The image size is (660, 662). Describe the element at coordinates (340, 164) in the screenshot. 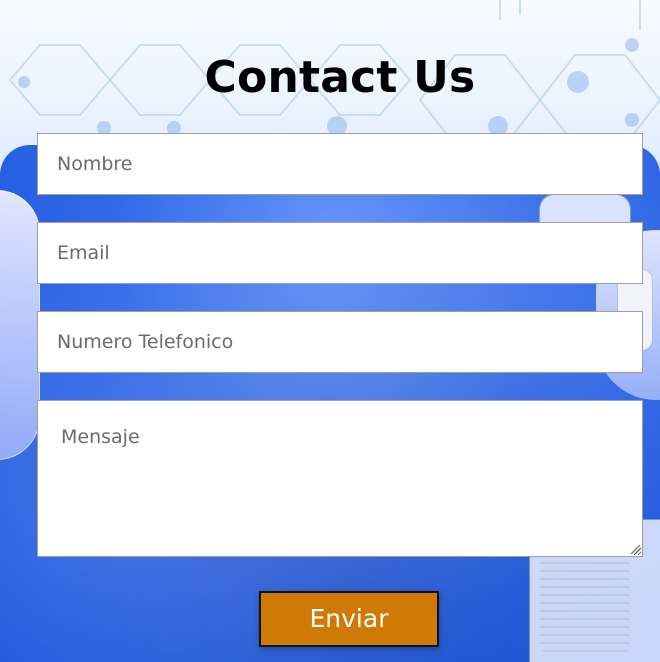

I see `nombre-input` at that location.